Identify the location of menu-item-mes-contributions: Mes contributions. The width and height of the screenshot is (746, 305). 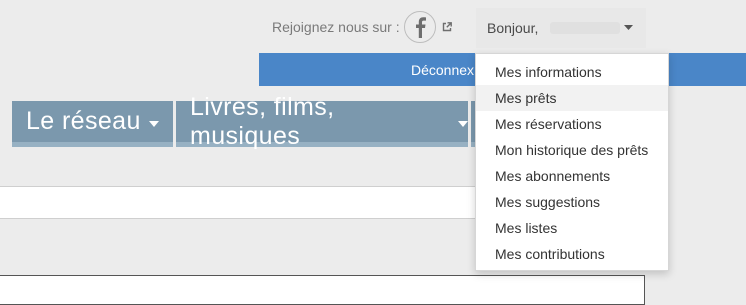
(572, 254).